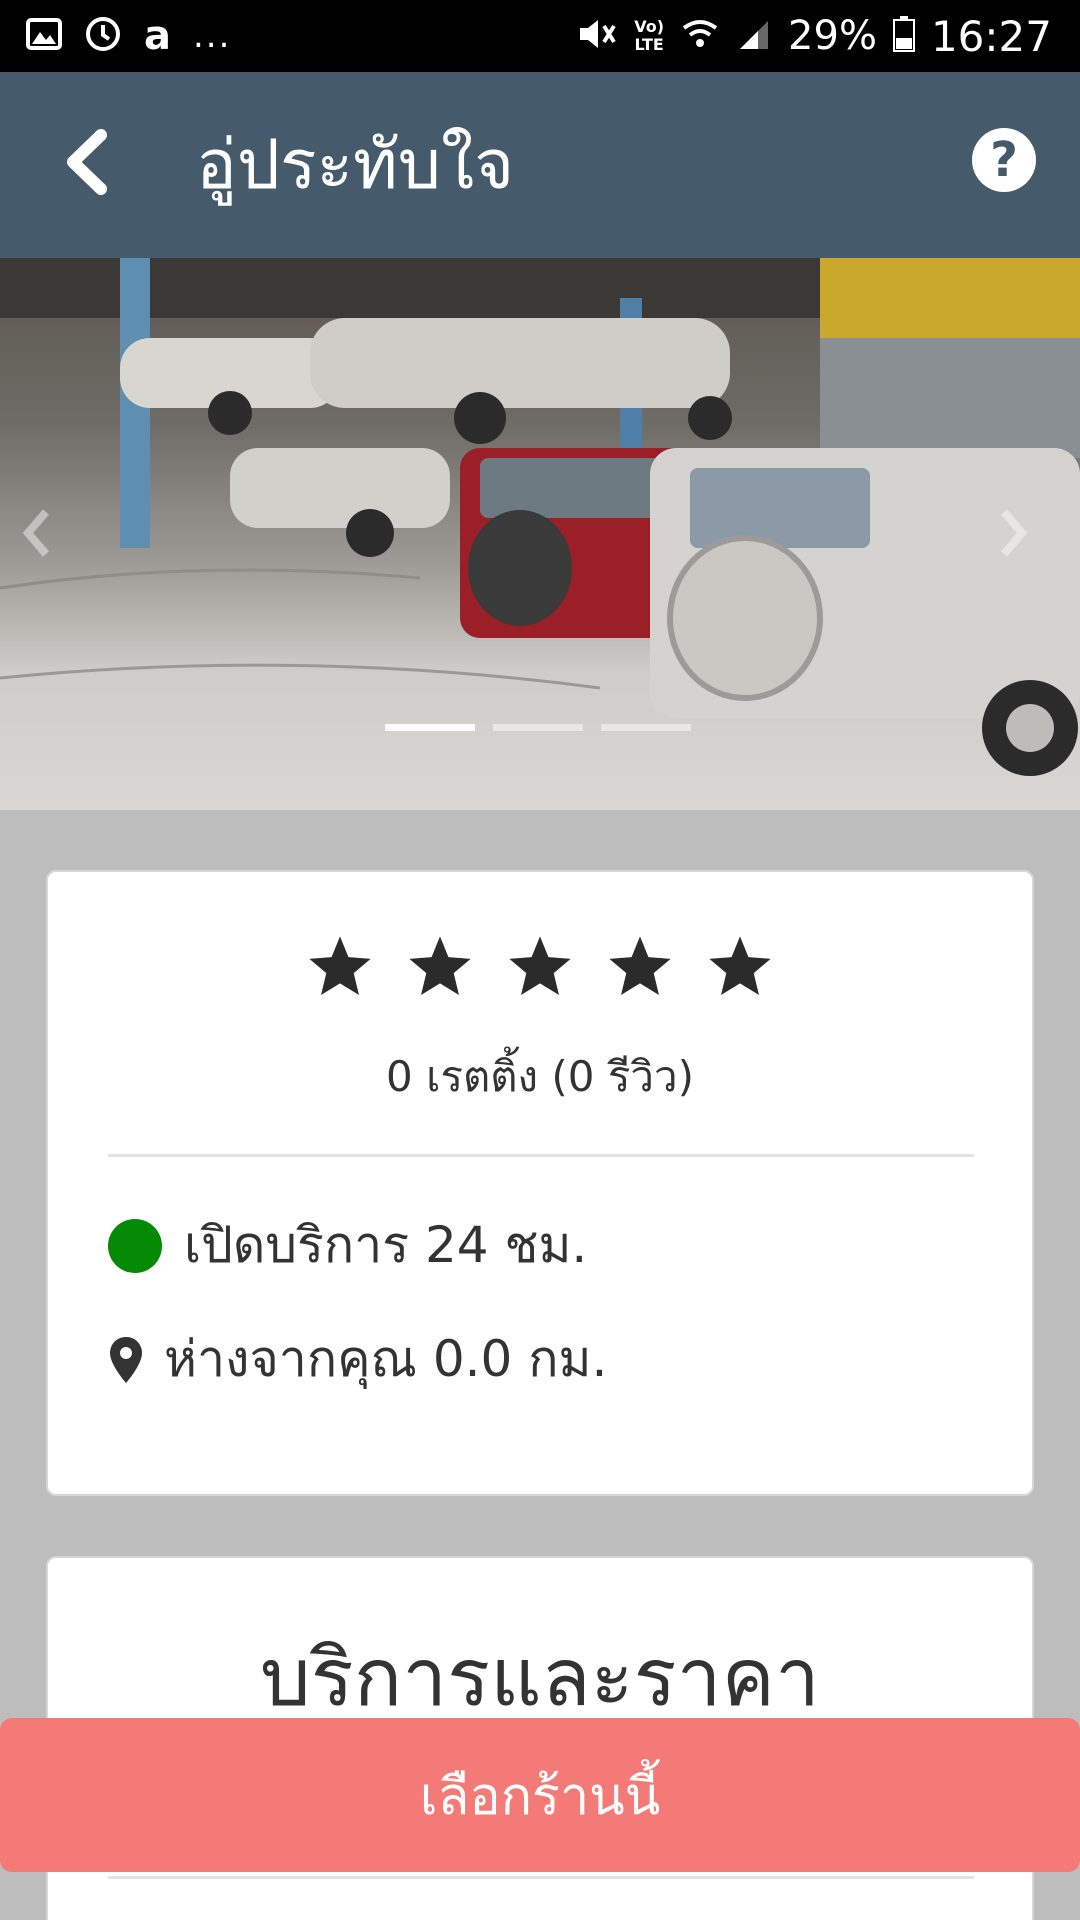  Describe the element at coordinates (386, 1245) in the screenshot. I see `open-status-text: เปิดบริการ 24 ชม.` at that location.